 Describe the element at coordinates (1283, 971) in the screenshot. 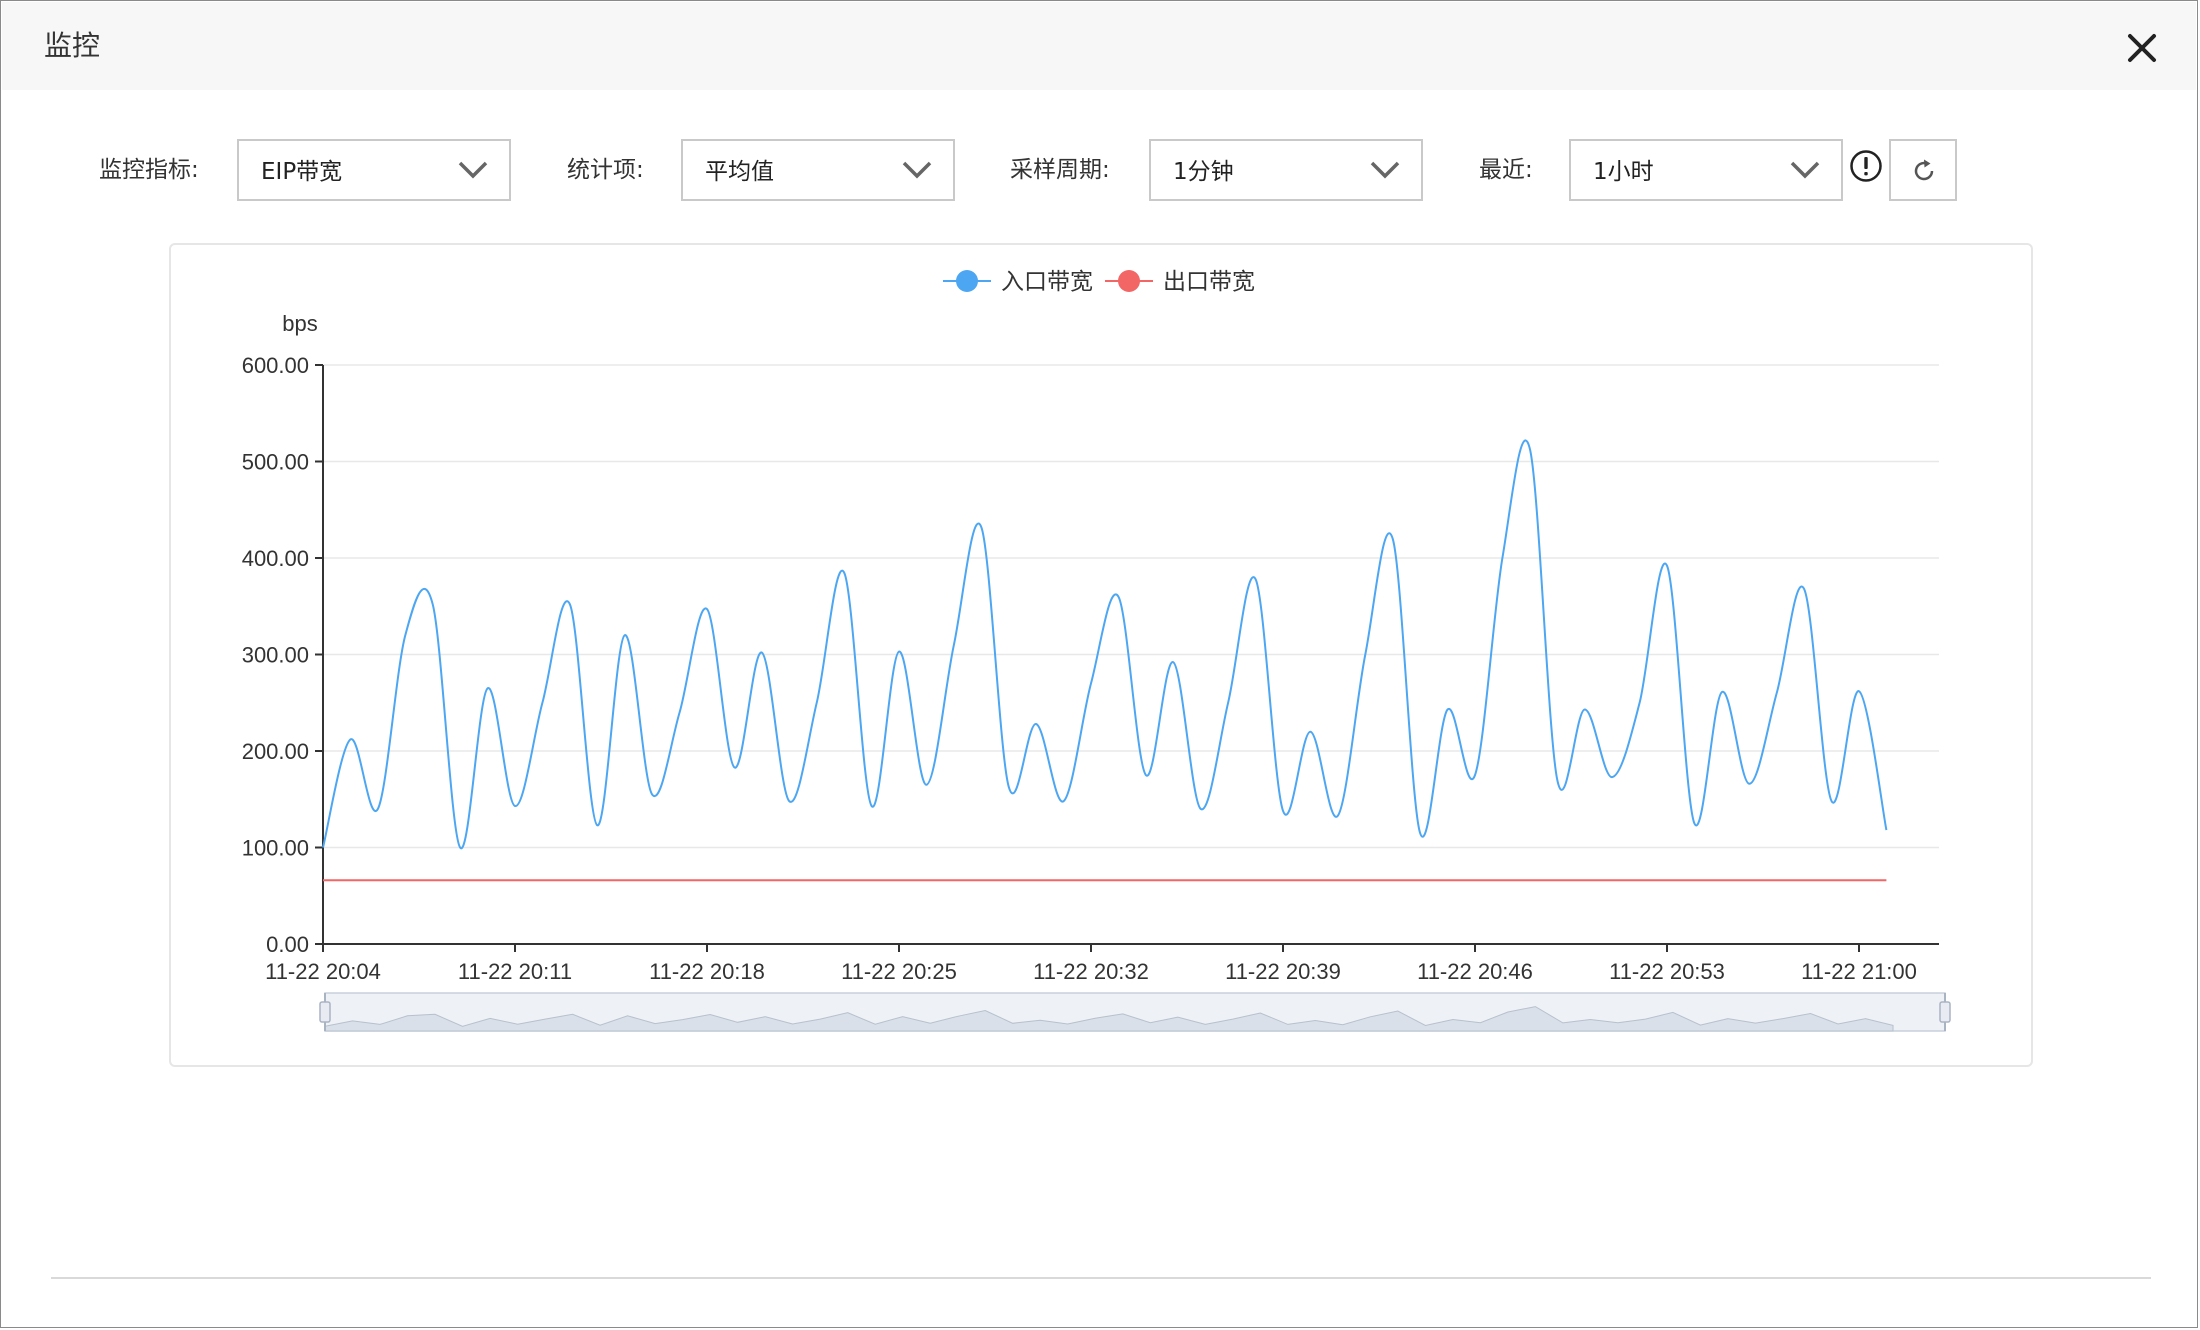

I see `x-tick-label: 11-22 20:39` at that location.